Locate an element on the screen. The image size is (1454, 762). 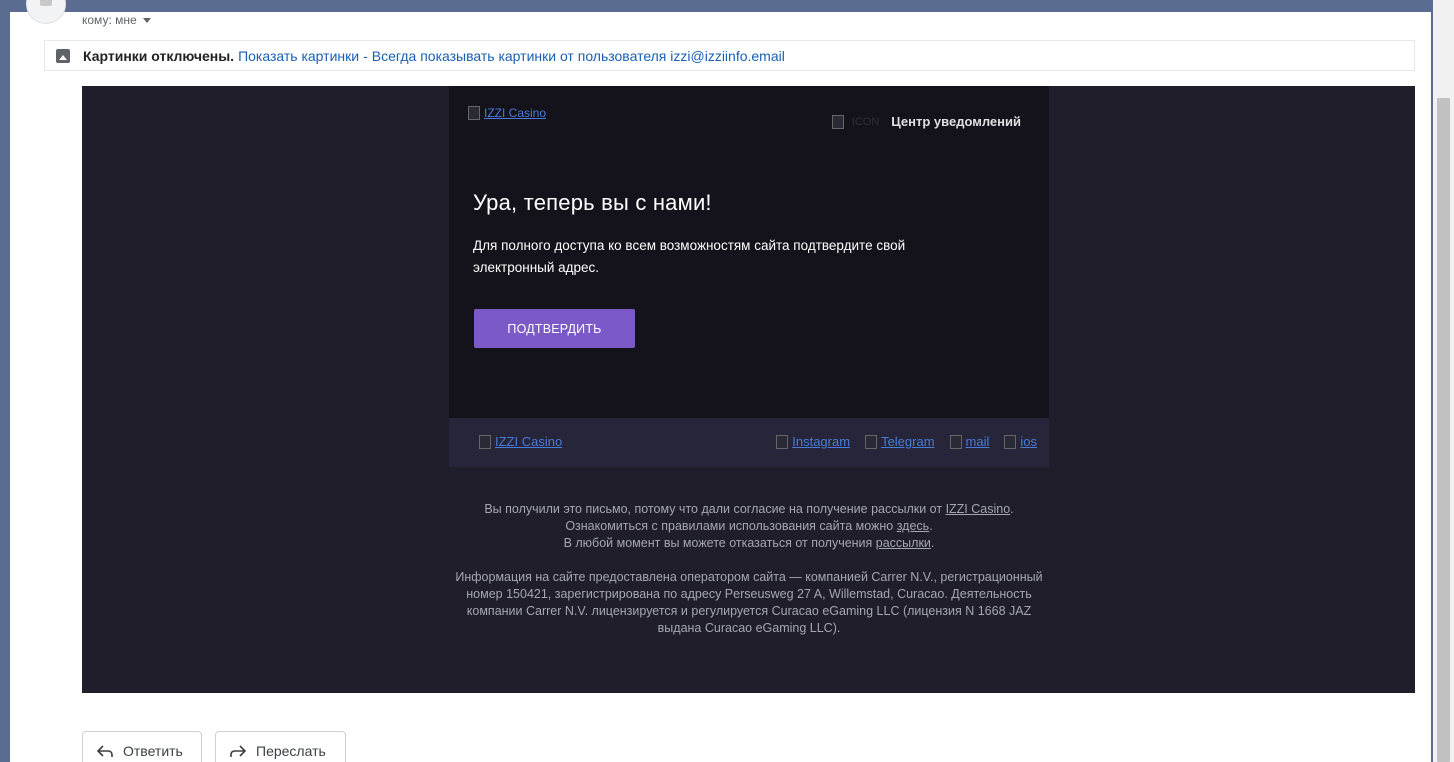
instagram-link: Instagram is located at coordinates (813, 441).